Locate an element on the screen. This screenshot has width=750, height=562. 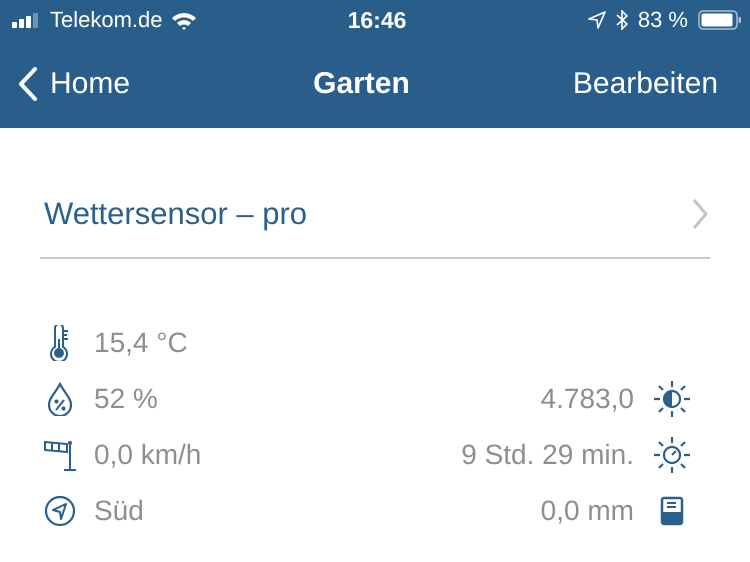
humidity-drop-icon is located at coordinates (60, 399).